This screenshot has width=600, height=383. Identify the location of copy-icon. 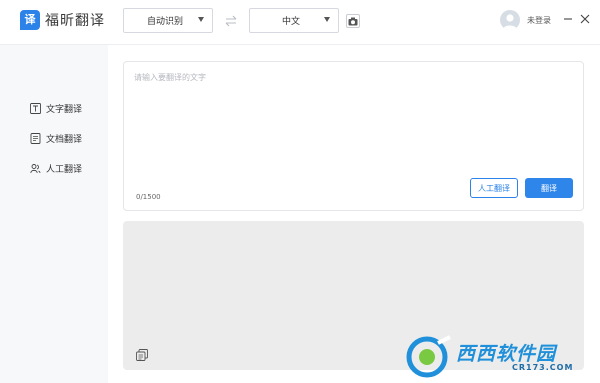
(142, 353).